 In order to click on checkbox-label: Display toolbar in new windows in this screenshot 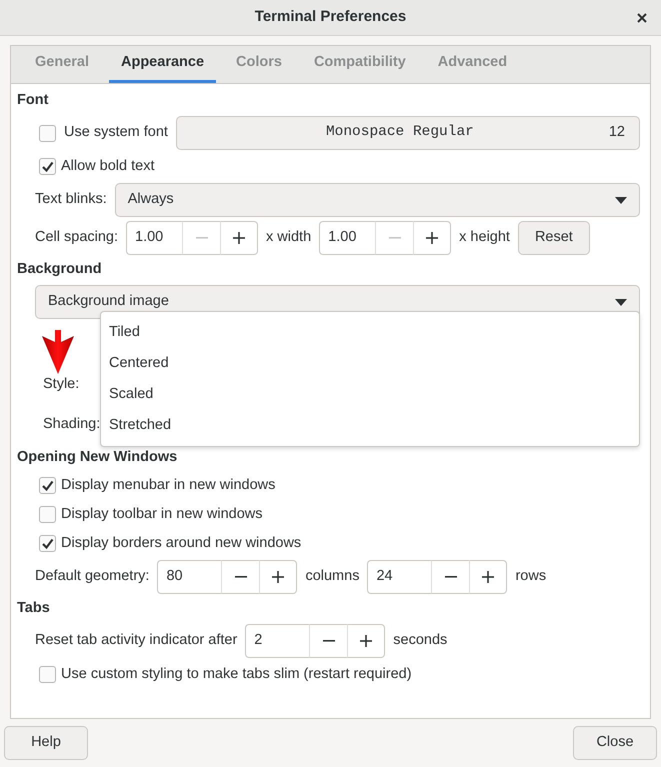, I will do `click(161, 514)`.